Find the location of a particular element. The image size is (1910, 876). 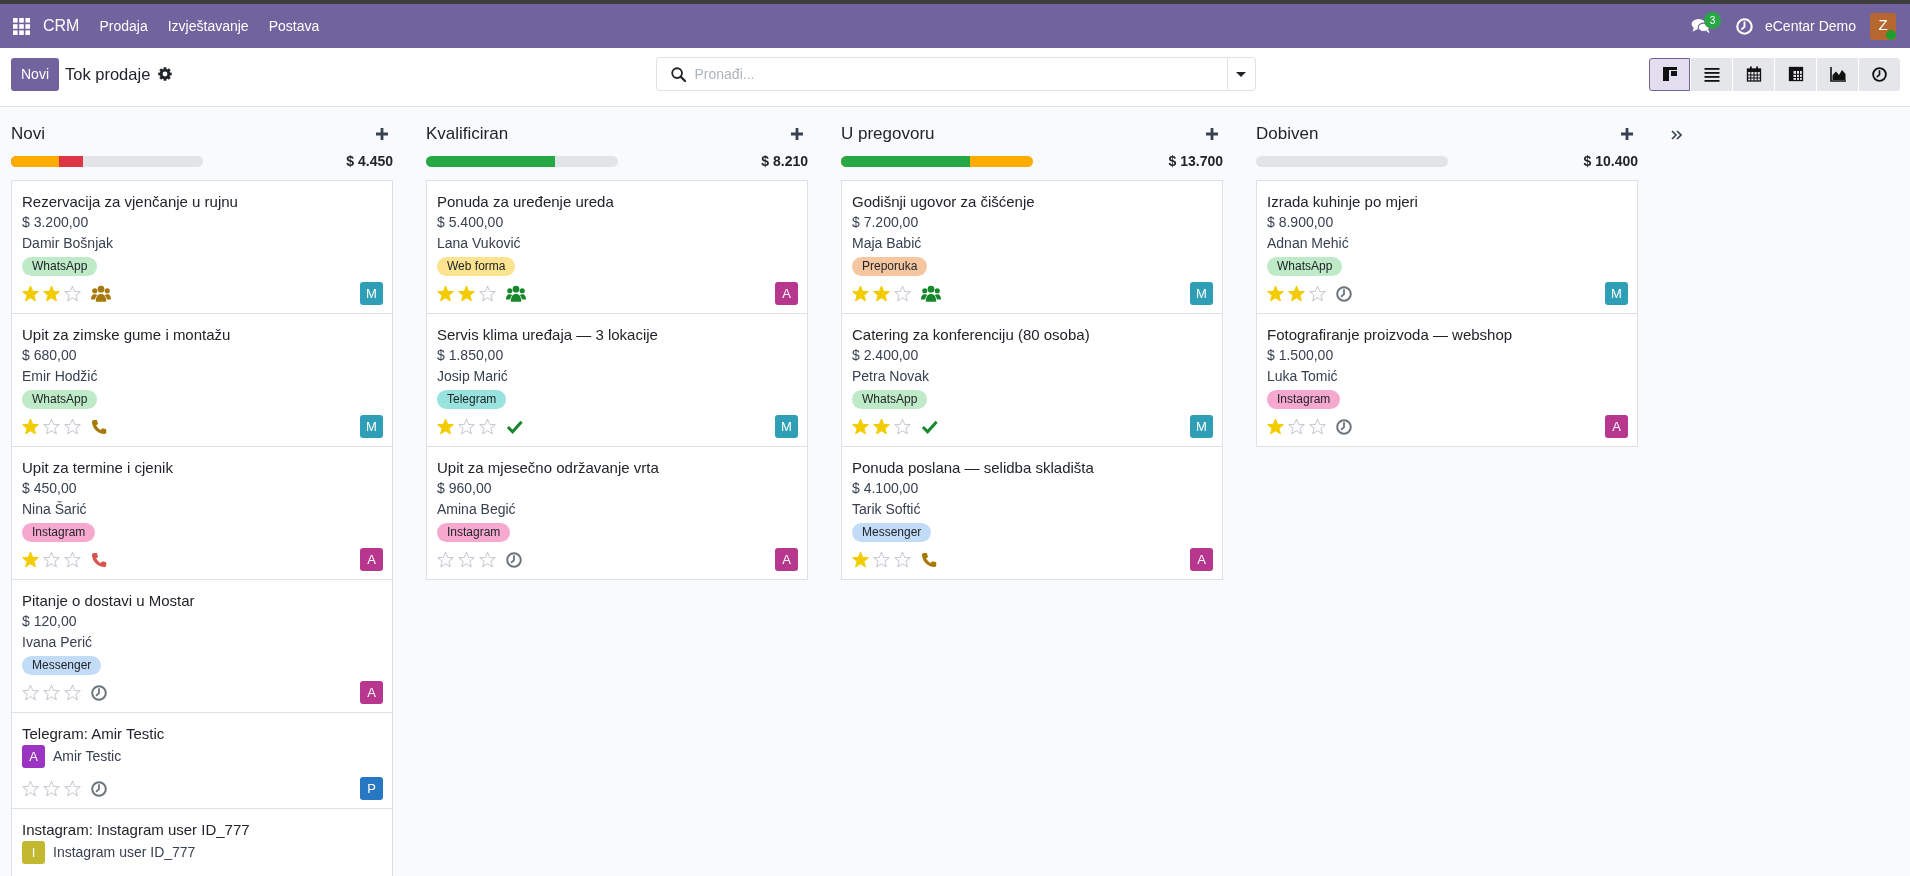

lead-card: Upit za zimske gume i montažu $ 680,00 Emir Hodžić WhatsApp M is located at coordinates (202, 380).